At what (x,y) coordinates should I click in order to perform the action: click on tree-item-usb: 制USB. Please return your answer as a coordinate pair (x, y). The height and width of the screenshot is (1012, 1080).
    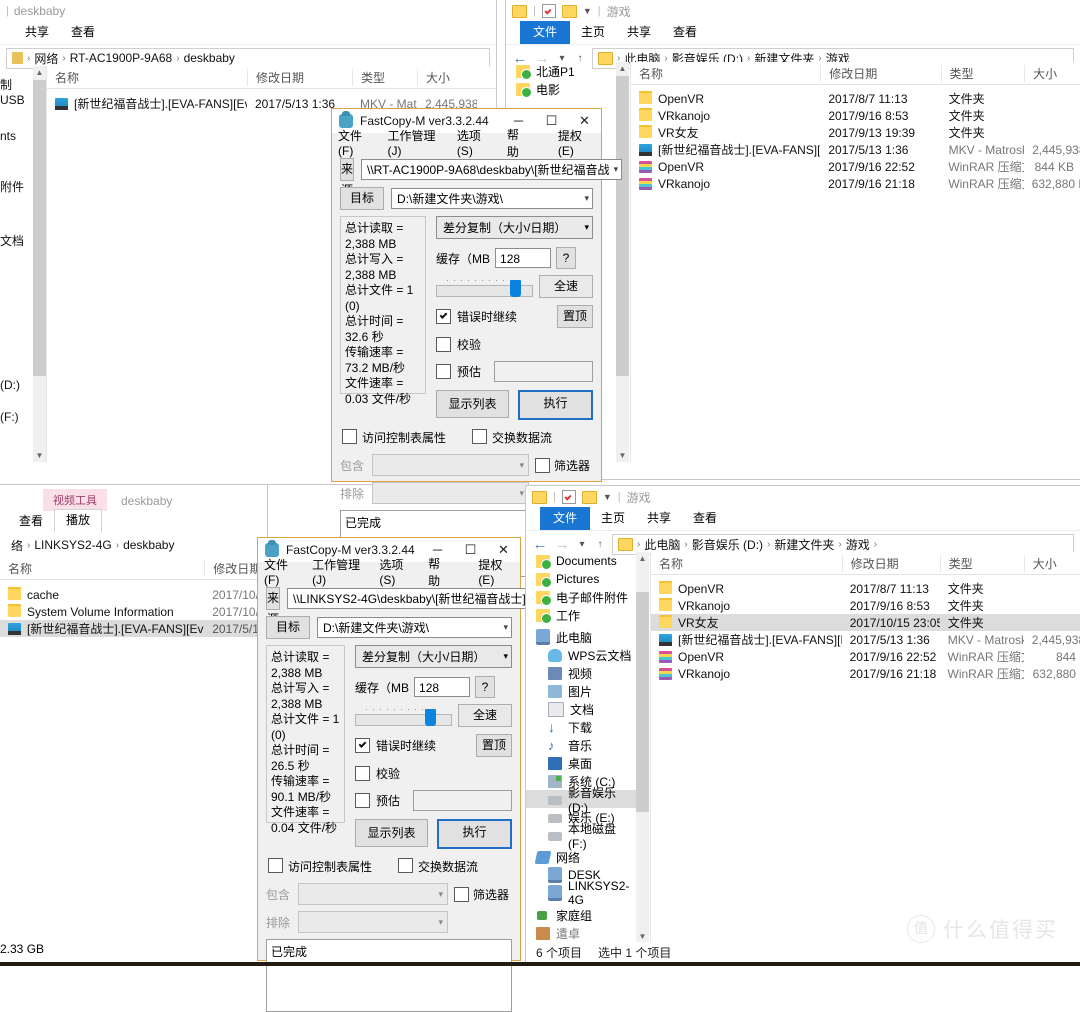
    Looking at the image, I should click on (16, 91).